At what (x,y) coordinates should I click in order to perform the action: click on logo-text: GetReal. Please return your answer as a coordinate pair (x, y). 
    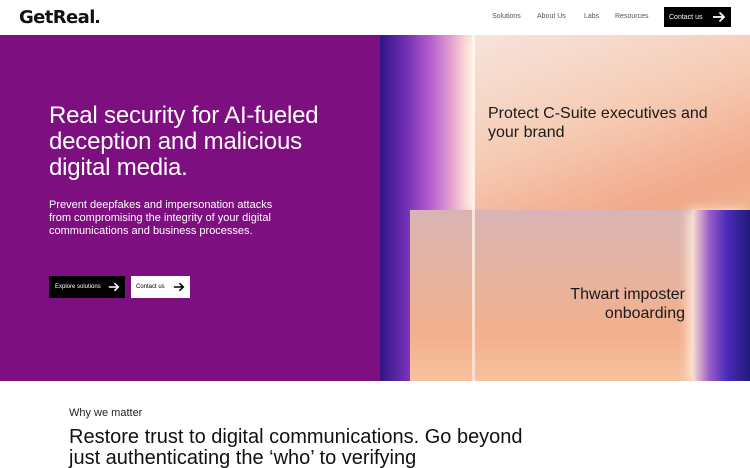
    Looking at the image, I should click on (57, 17).